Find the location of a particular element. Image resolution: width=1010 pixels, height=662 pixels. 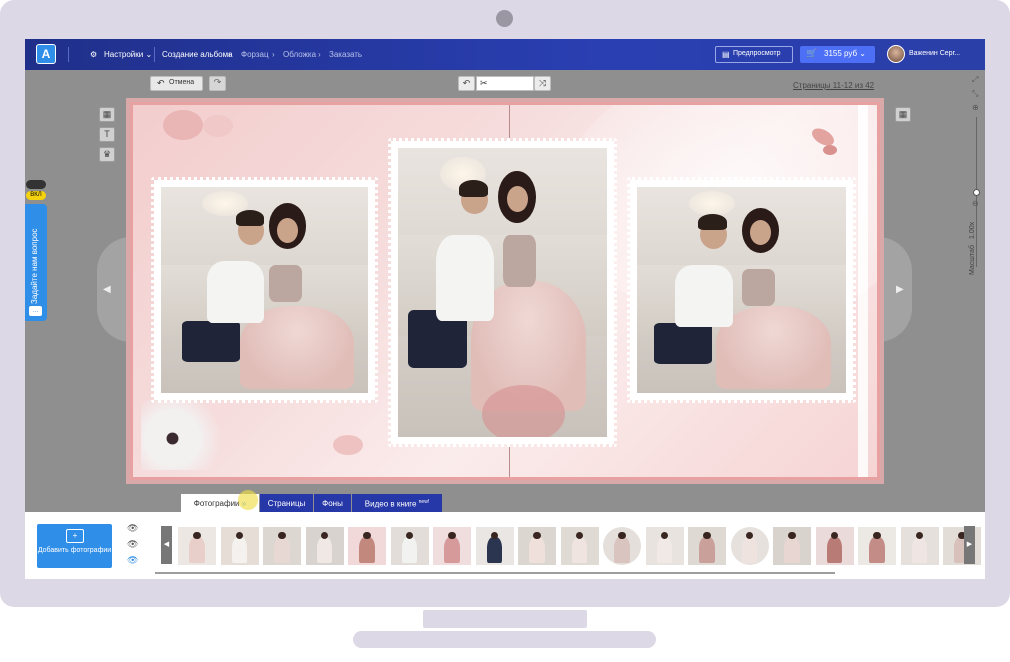

step-create-album: Создание альбома is located at coordinates (197, 54).